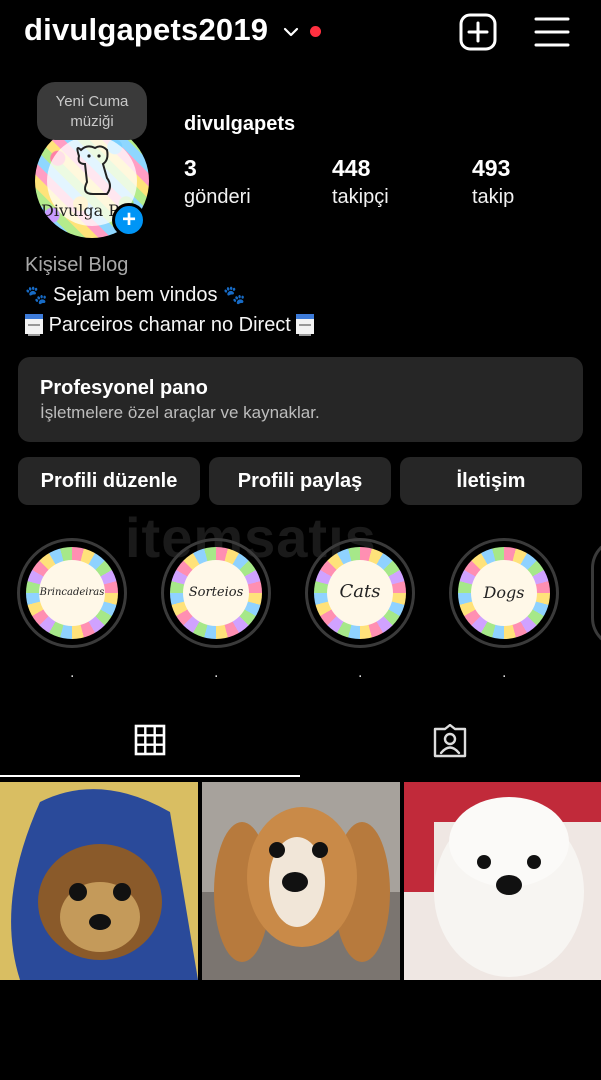 The width and height of the screenshot is (601, 1080). What do you see at coordinates (109, 481) in the screenshot?
I see `edit-profile-button: Profili düzenle` at bounding box center [109, 481].